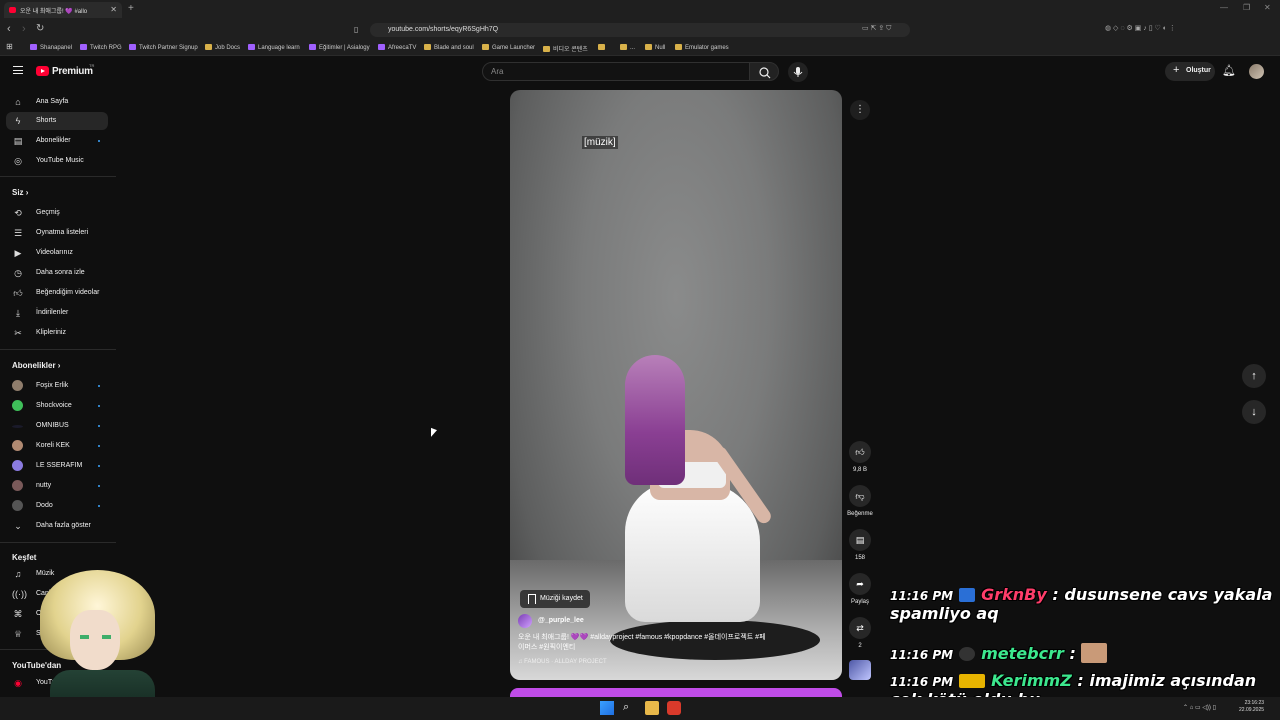 This screenshot has height=720, width=1280. I want to click on clock-date: 22.09.2025, so click(1252, 710).